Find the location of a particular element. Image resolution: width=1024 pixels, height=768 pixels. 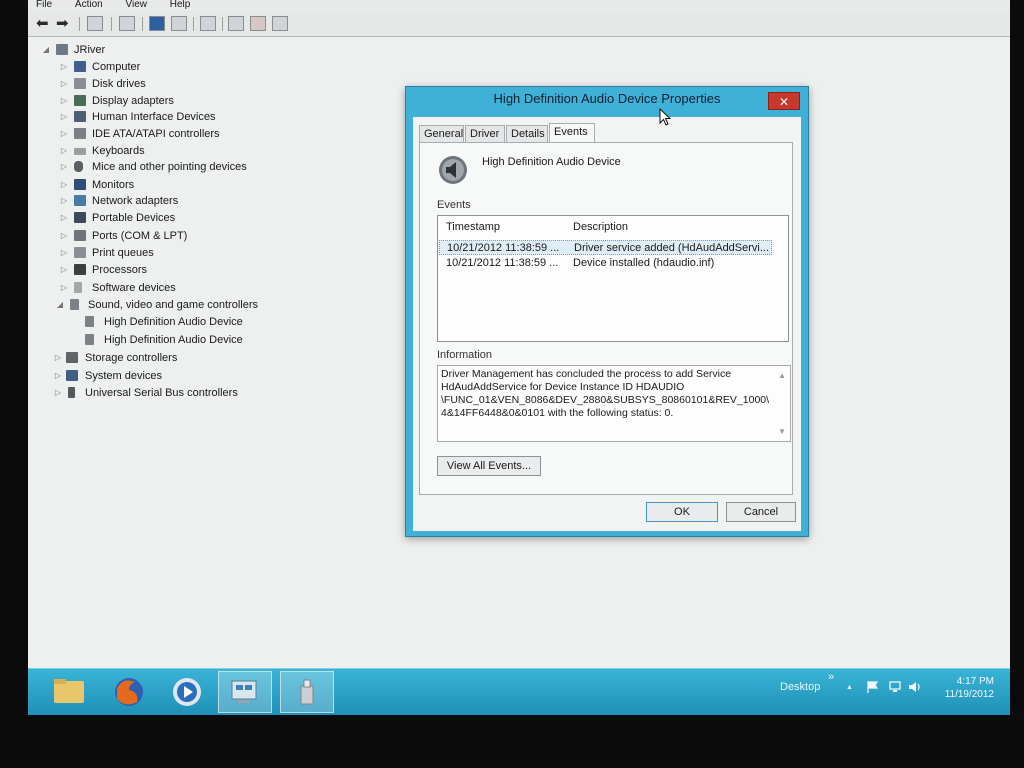

scroll-up-icon: ▲ is located at coordinates (782, 375).